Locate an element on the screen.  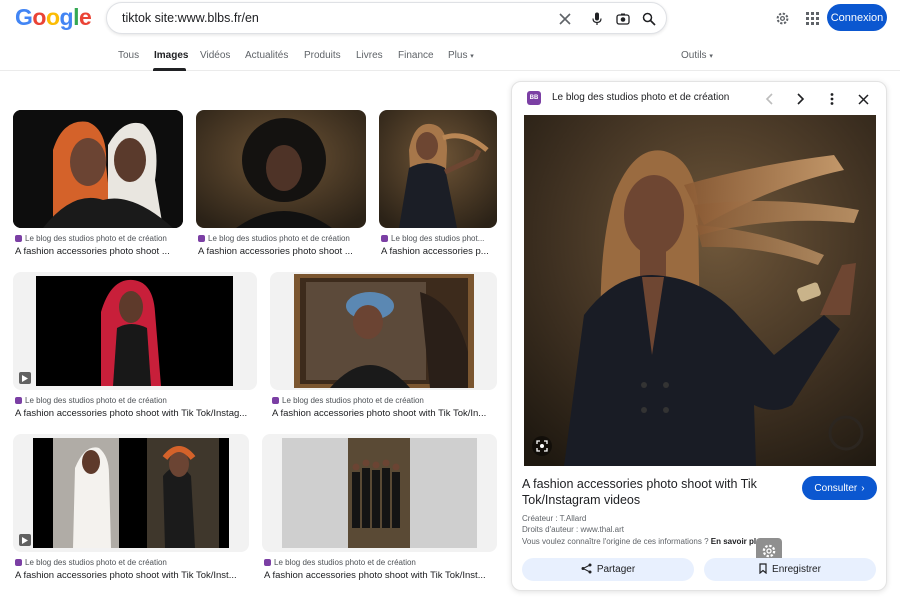
more-vert-icon is located at coordinates (832, 99).